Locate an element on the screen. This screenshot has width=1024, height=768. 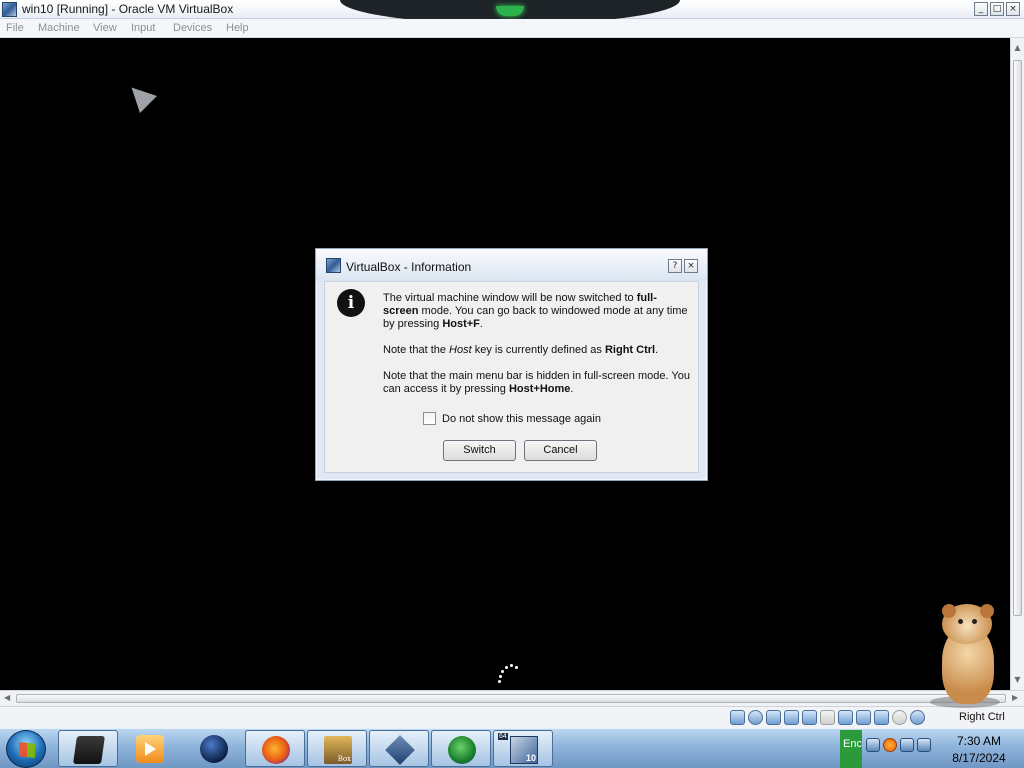
dialog-help-button: ? is located at coordinates (675, 266).